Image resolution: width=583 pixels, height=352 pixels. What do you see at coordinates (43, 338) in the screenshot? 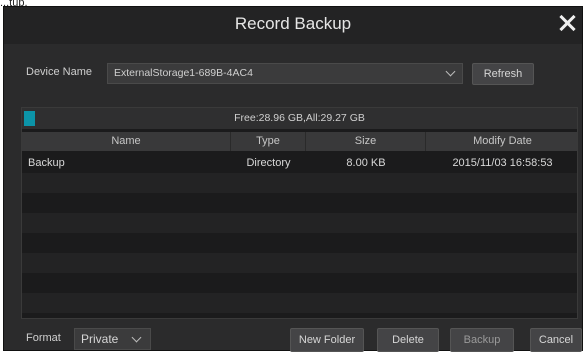
I see `format-label: Format` at bounding box center [43, 338].